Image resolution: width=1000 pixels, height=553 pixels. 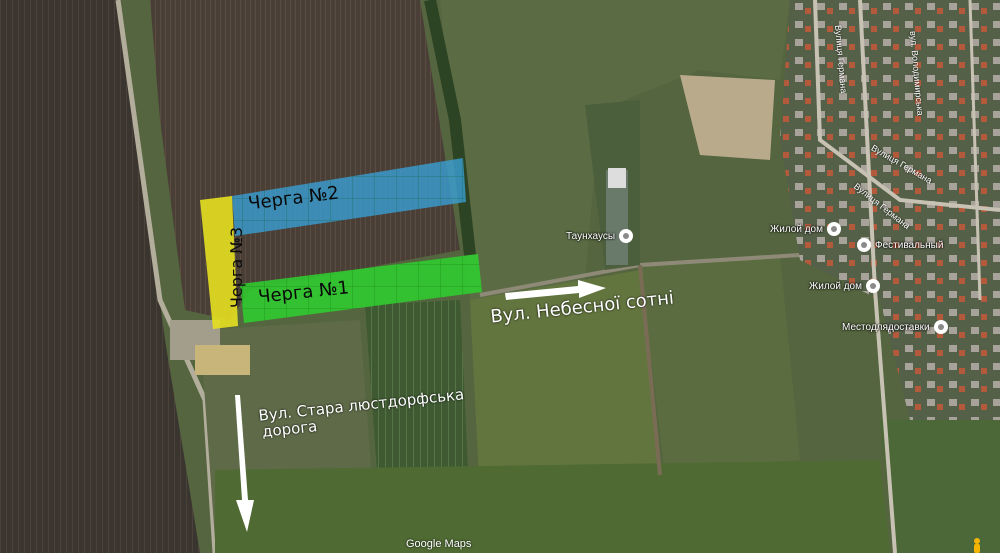 I want to click on poi-festivalny: Фестивальный, so click(x=900, y=245).